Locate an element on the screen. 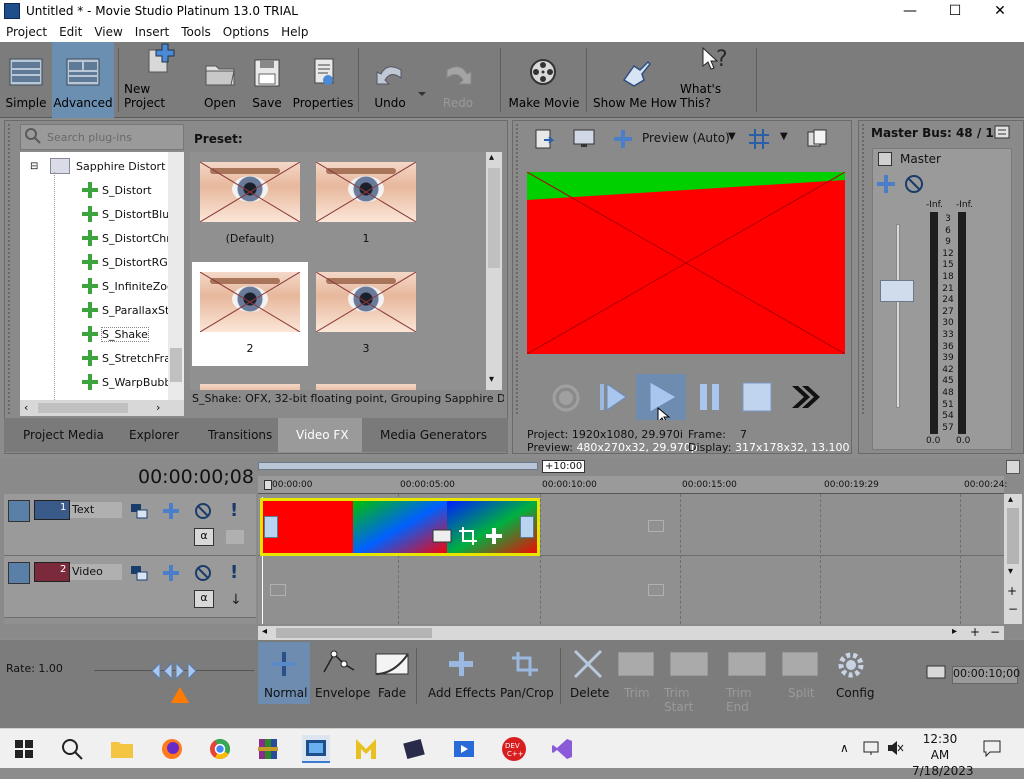 This screenshot has height=779, width=1024. track-header-2: 2 Video ! α ↓ is located at coordinates (130, 587).